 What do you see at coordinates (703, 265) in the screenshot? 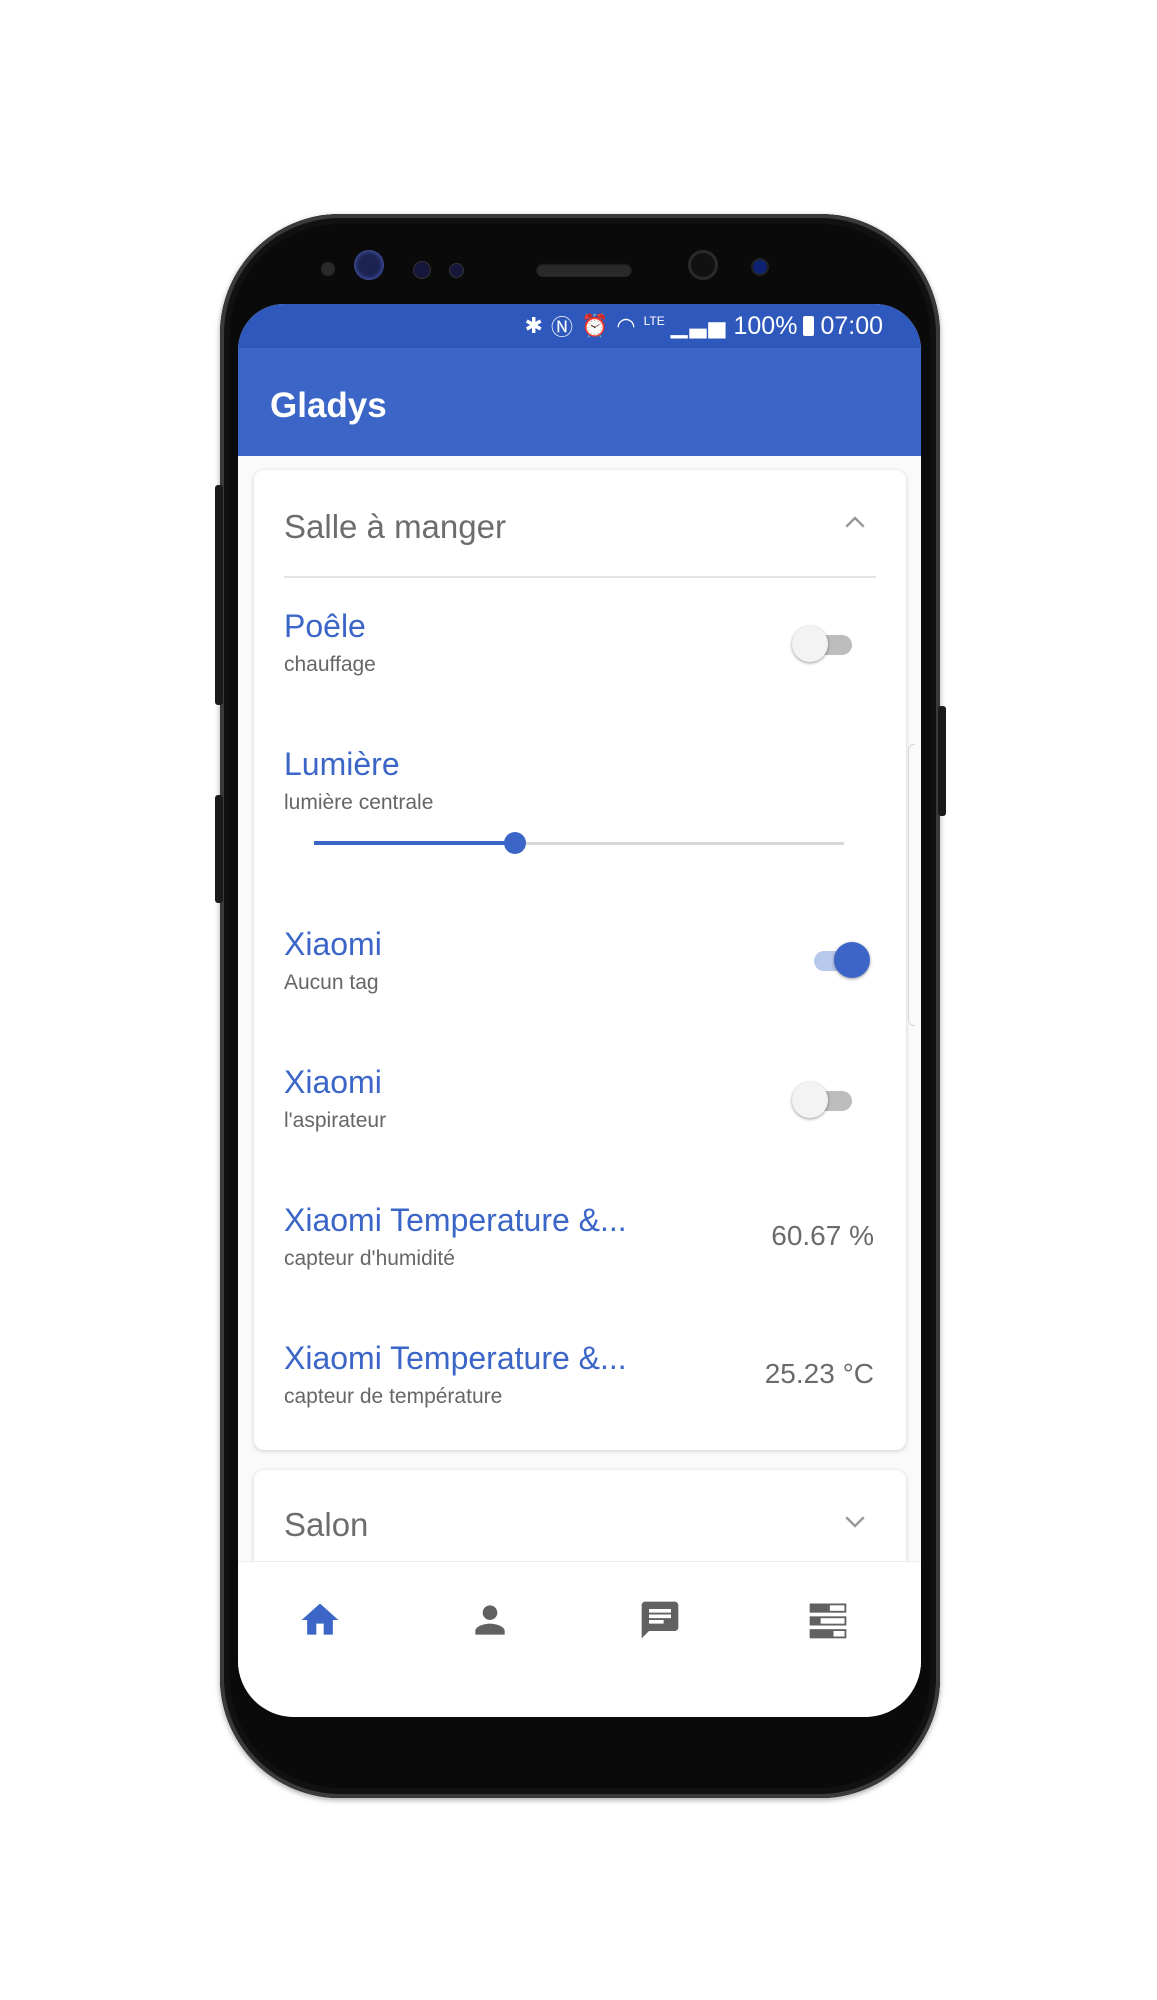
I see `front-camera` at bounding box center [703, 265].